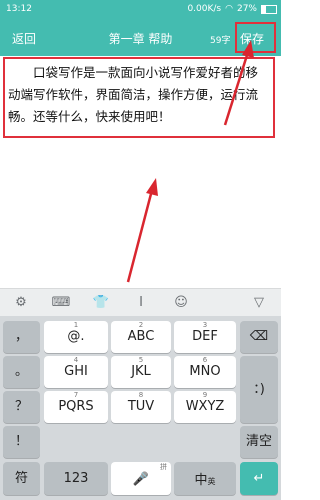 This screenshot has width=320, height=500. What do you see at coordinates (141, 337) in the screenshot?
I see `key-2: 2 ABC` at bounding box center [141, 337].